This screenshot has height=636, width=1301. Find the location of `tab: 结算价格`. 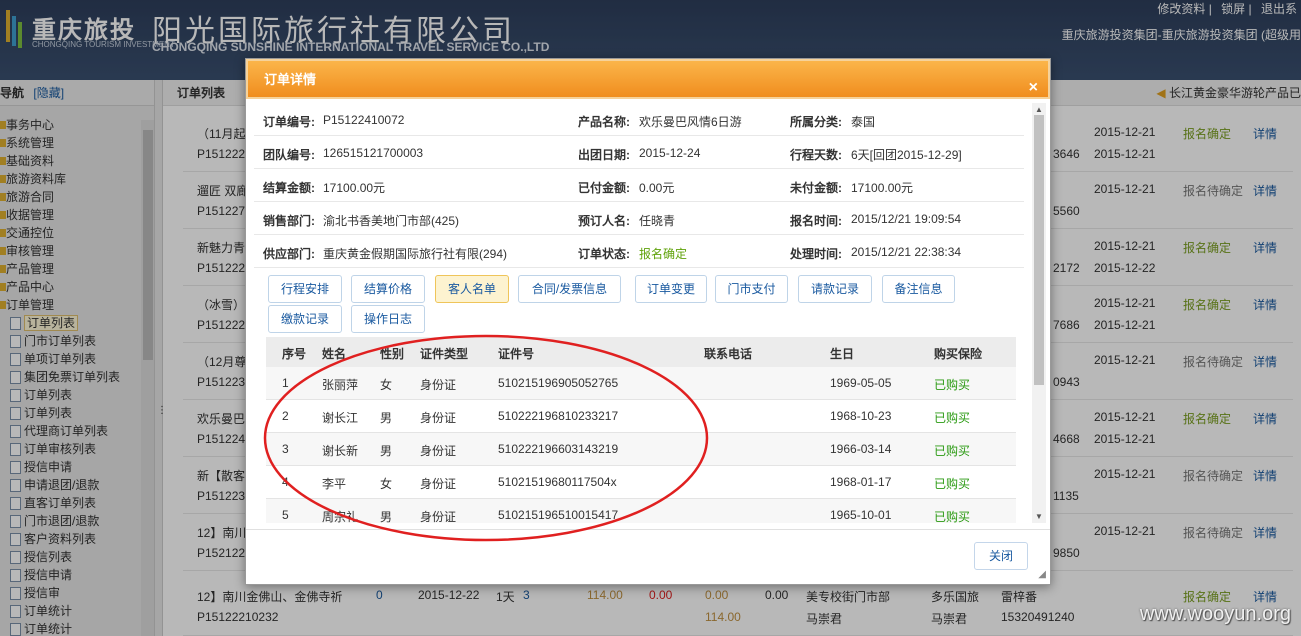

tab: 结算价格 is located at coordinates (388, 289).